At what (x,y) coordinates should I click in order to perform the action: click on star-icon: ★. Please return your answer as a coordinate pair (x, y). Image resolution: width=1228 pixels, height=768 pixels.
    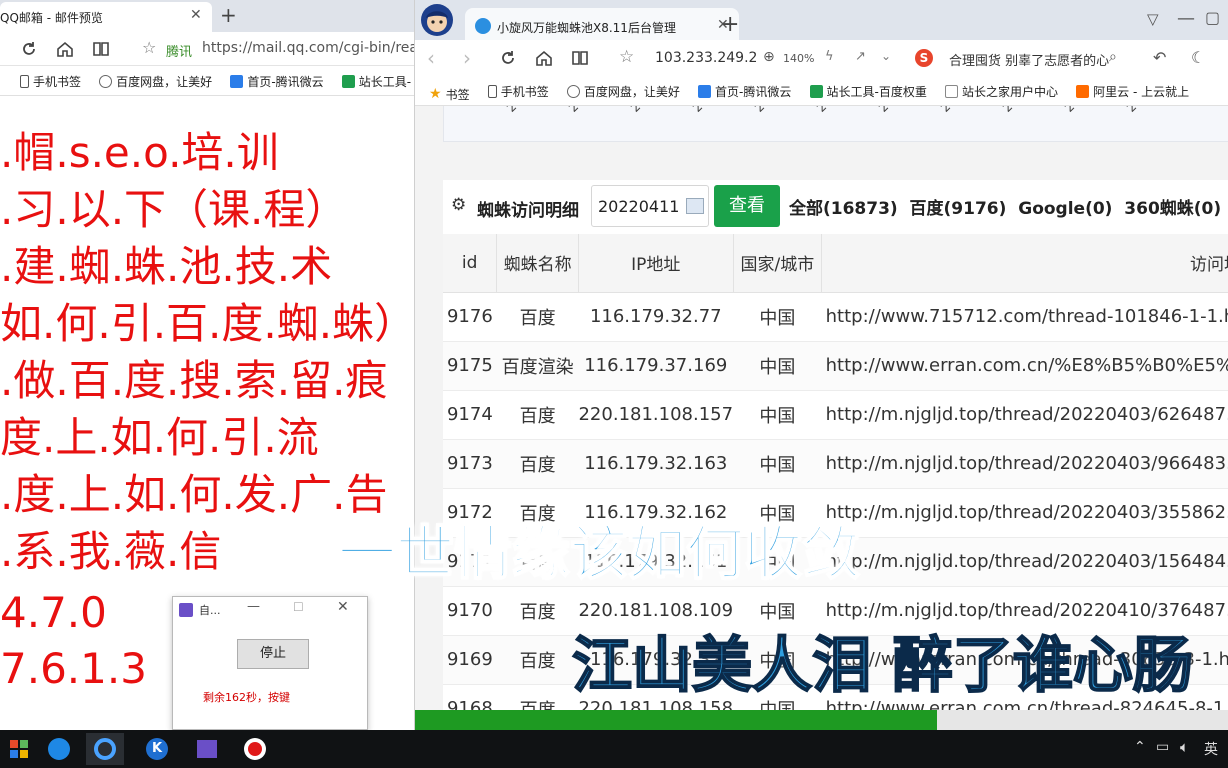
    Looking at the image, I should click on (435, 94).